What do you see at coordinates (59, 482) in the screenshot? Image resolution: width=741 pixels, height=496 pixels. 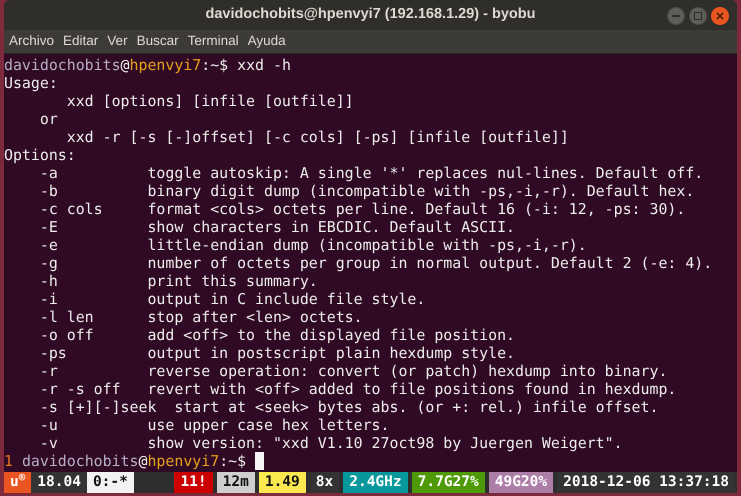 I see `status-segment: 18.04` at bounding box center [59, 482].